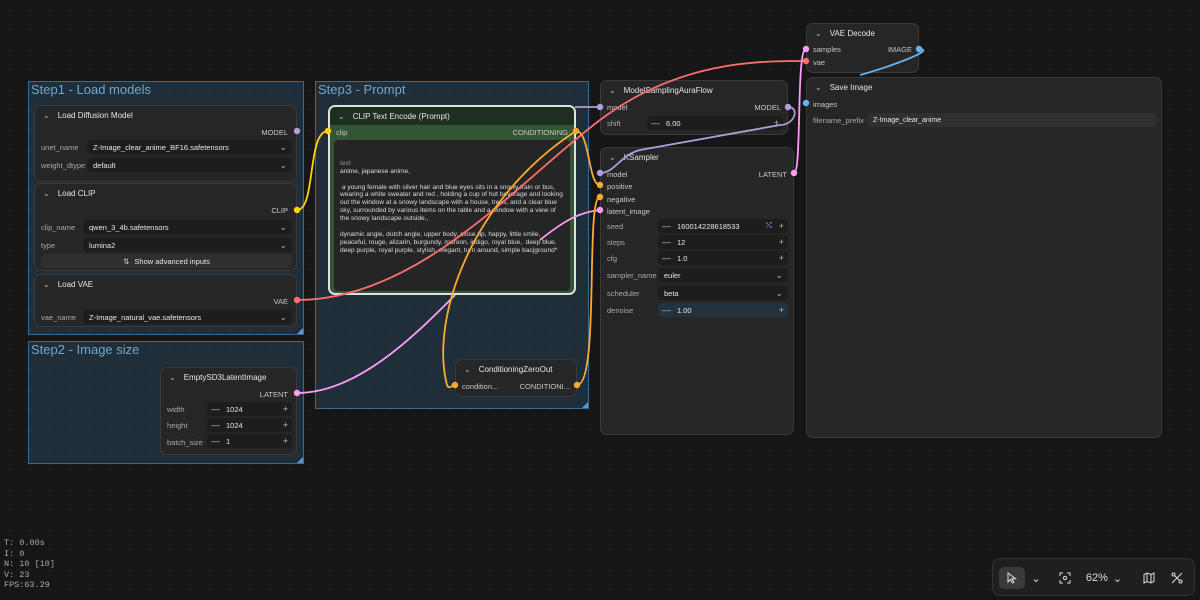  Describe the element at coordinates (723, 242) in the screenshot. I see `steps-number-input: — 12 +` at that location.